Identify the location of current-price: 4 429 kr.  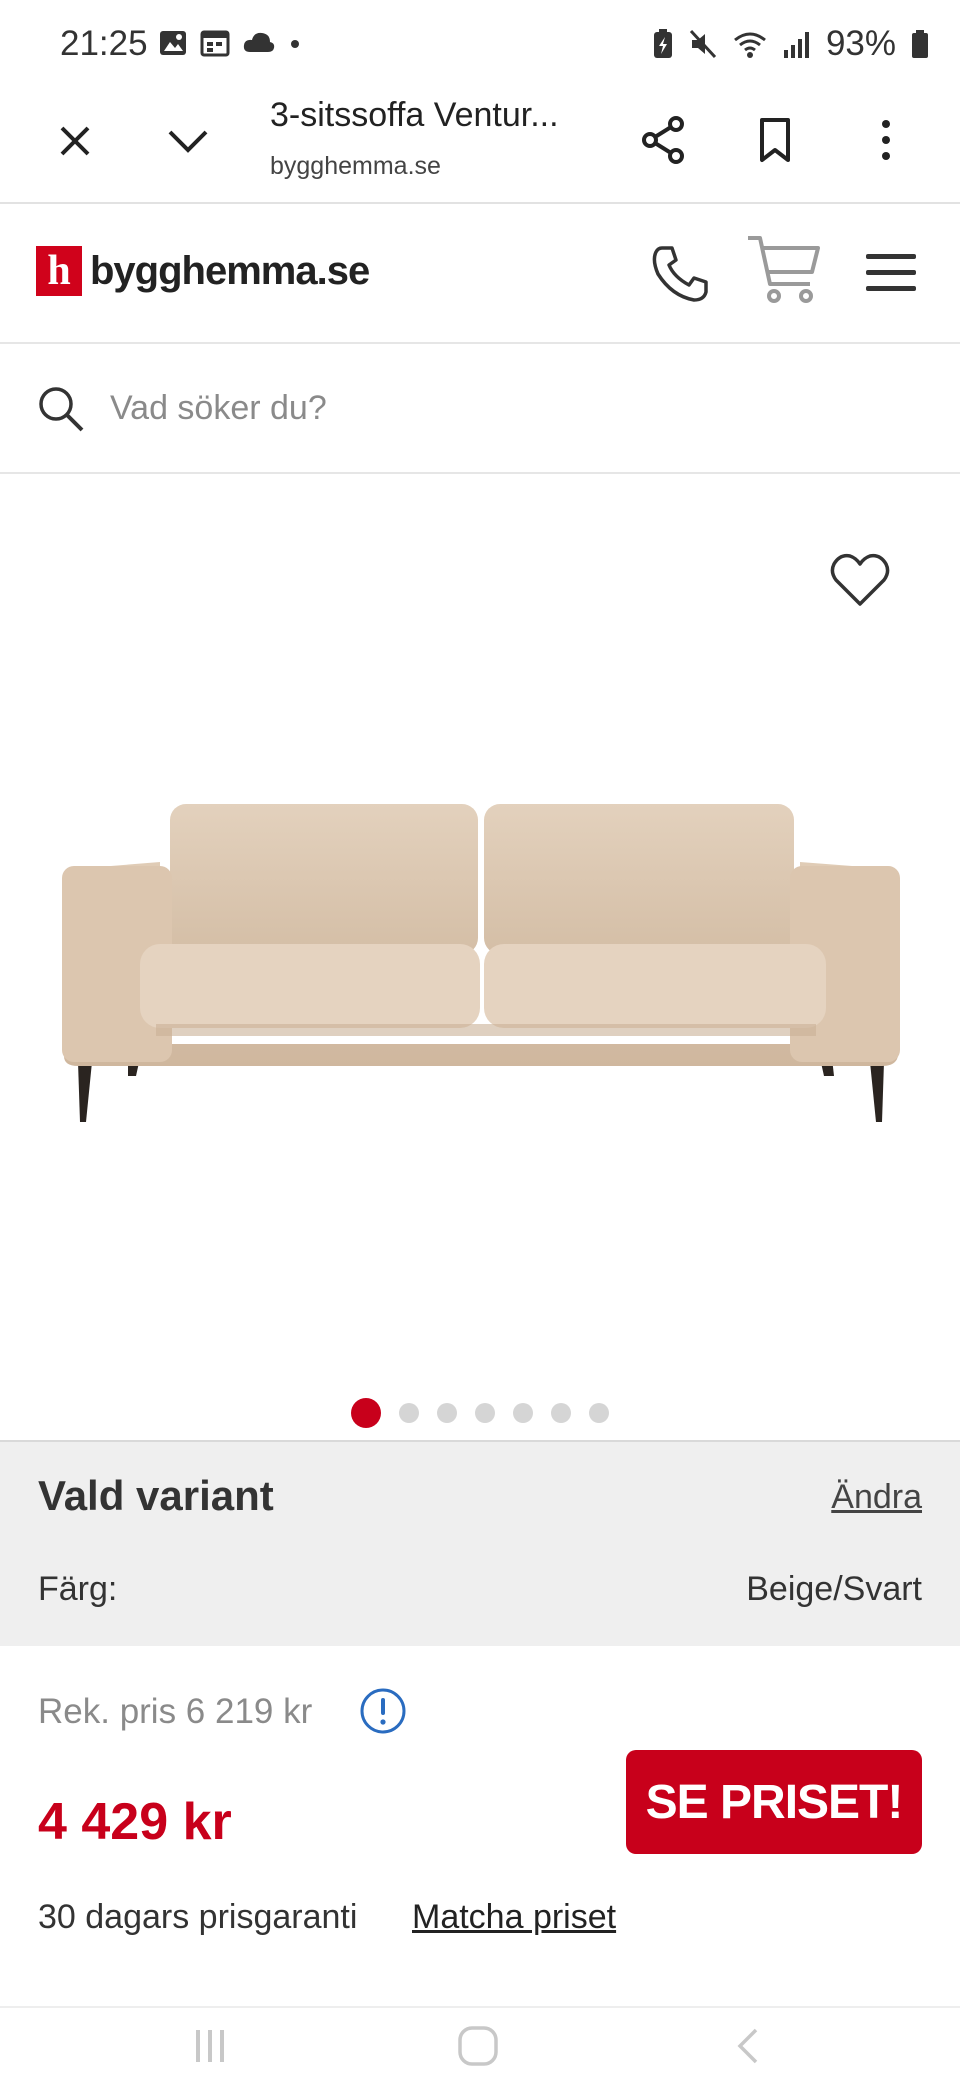
(135, 1822).